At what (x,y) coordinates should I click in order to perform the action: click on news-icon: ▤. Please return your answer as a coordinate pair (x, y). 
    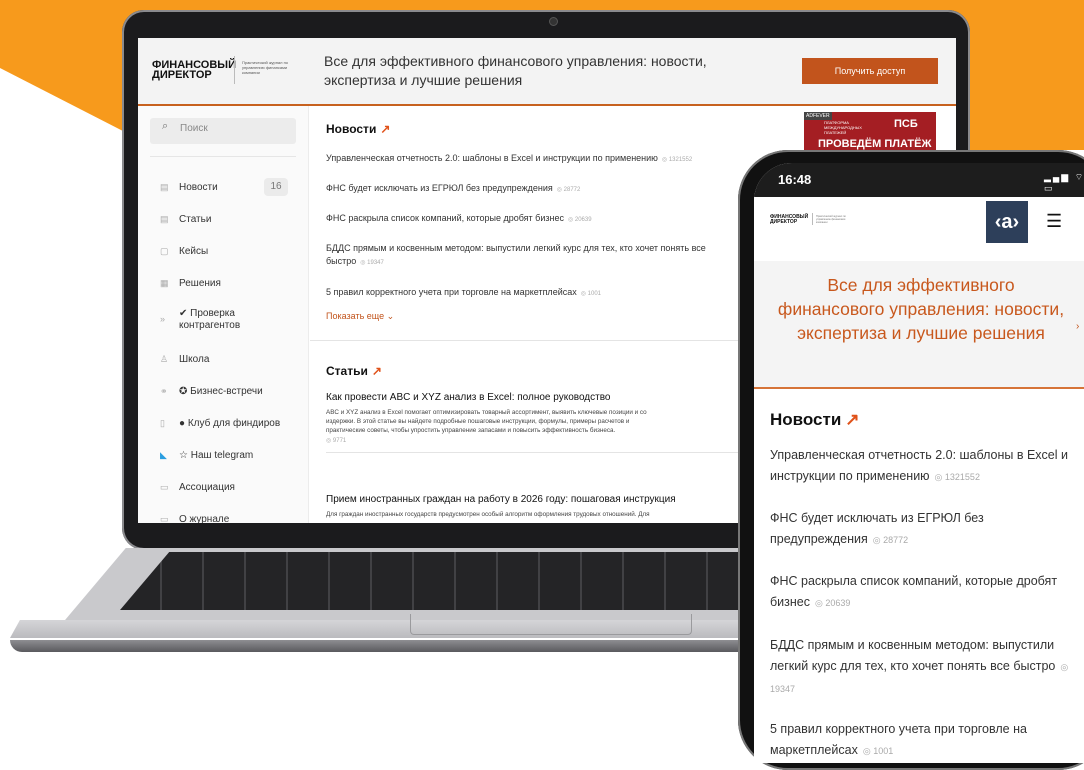
    Looking at the image, I should click on (164, 187).